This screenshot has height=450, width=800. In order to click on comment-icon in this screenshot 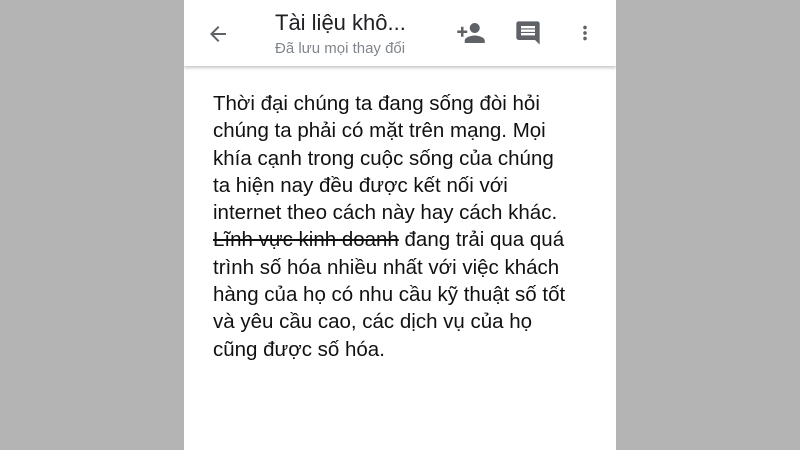, I will do `click(528, 33)`.